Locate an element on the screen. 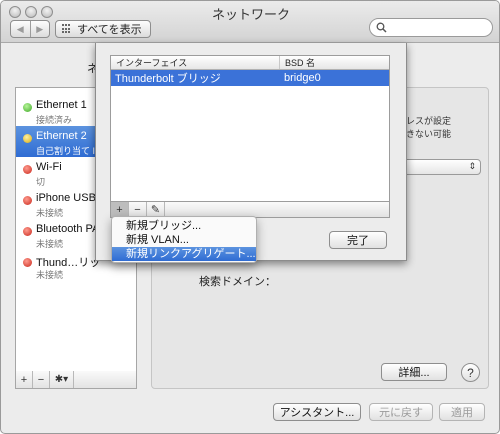  help-button: ? is located at coordinates (470, 372).